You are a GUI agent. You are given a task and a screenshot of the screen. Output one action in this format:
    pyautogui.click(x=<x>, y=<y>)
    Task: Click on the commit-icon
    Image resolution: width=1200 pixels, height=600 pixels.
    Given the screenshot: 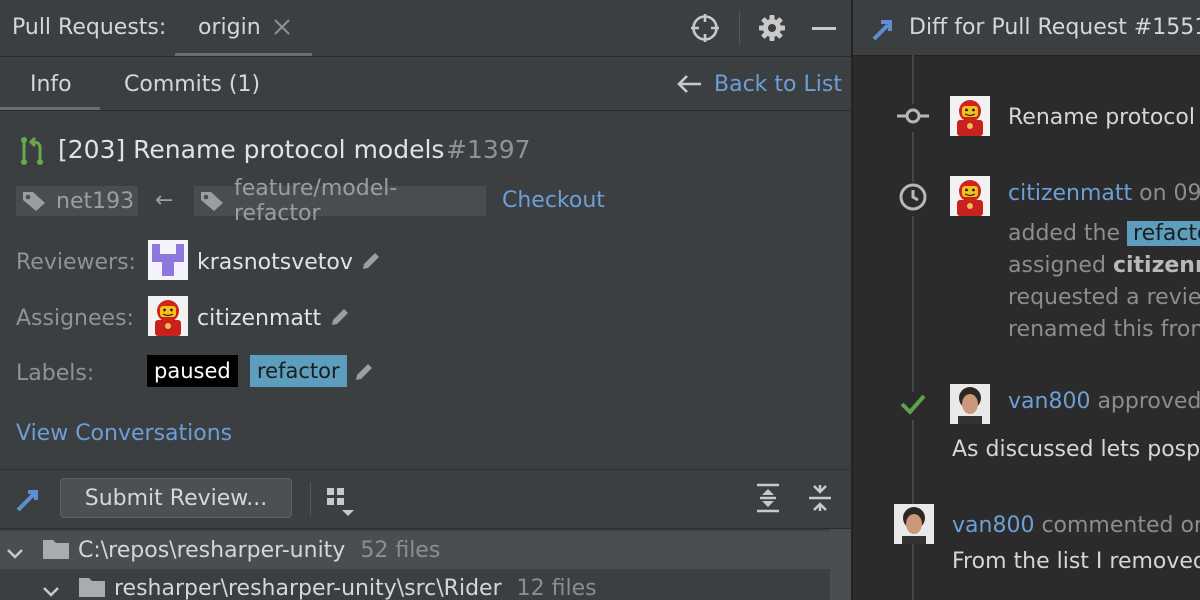 What is the action you would take?
    pyautogui.click(x=913, y=118)
    